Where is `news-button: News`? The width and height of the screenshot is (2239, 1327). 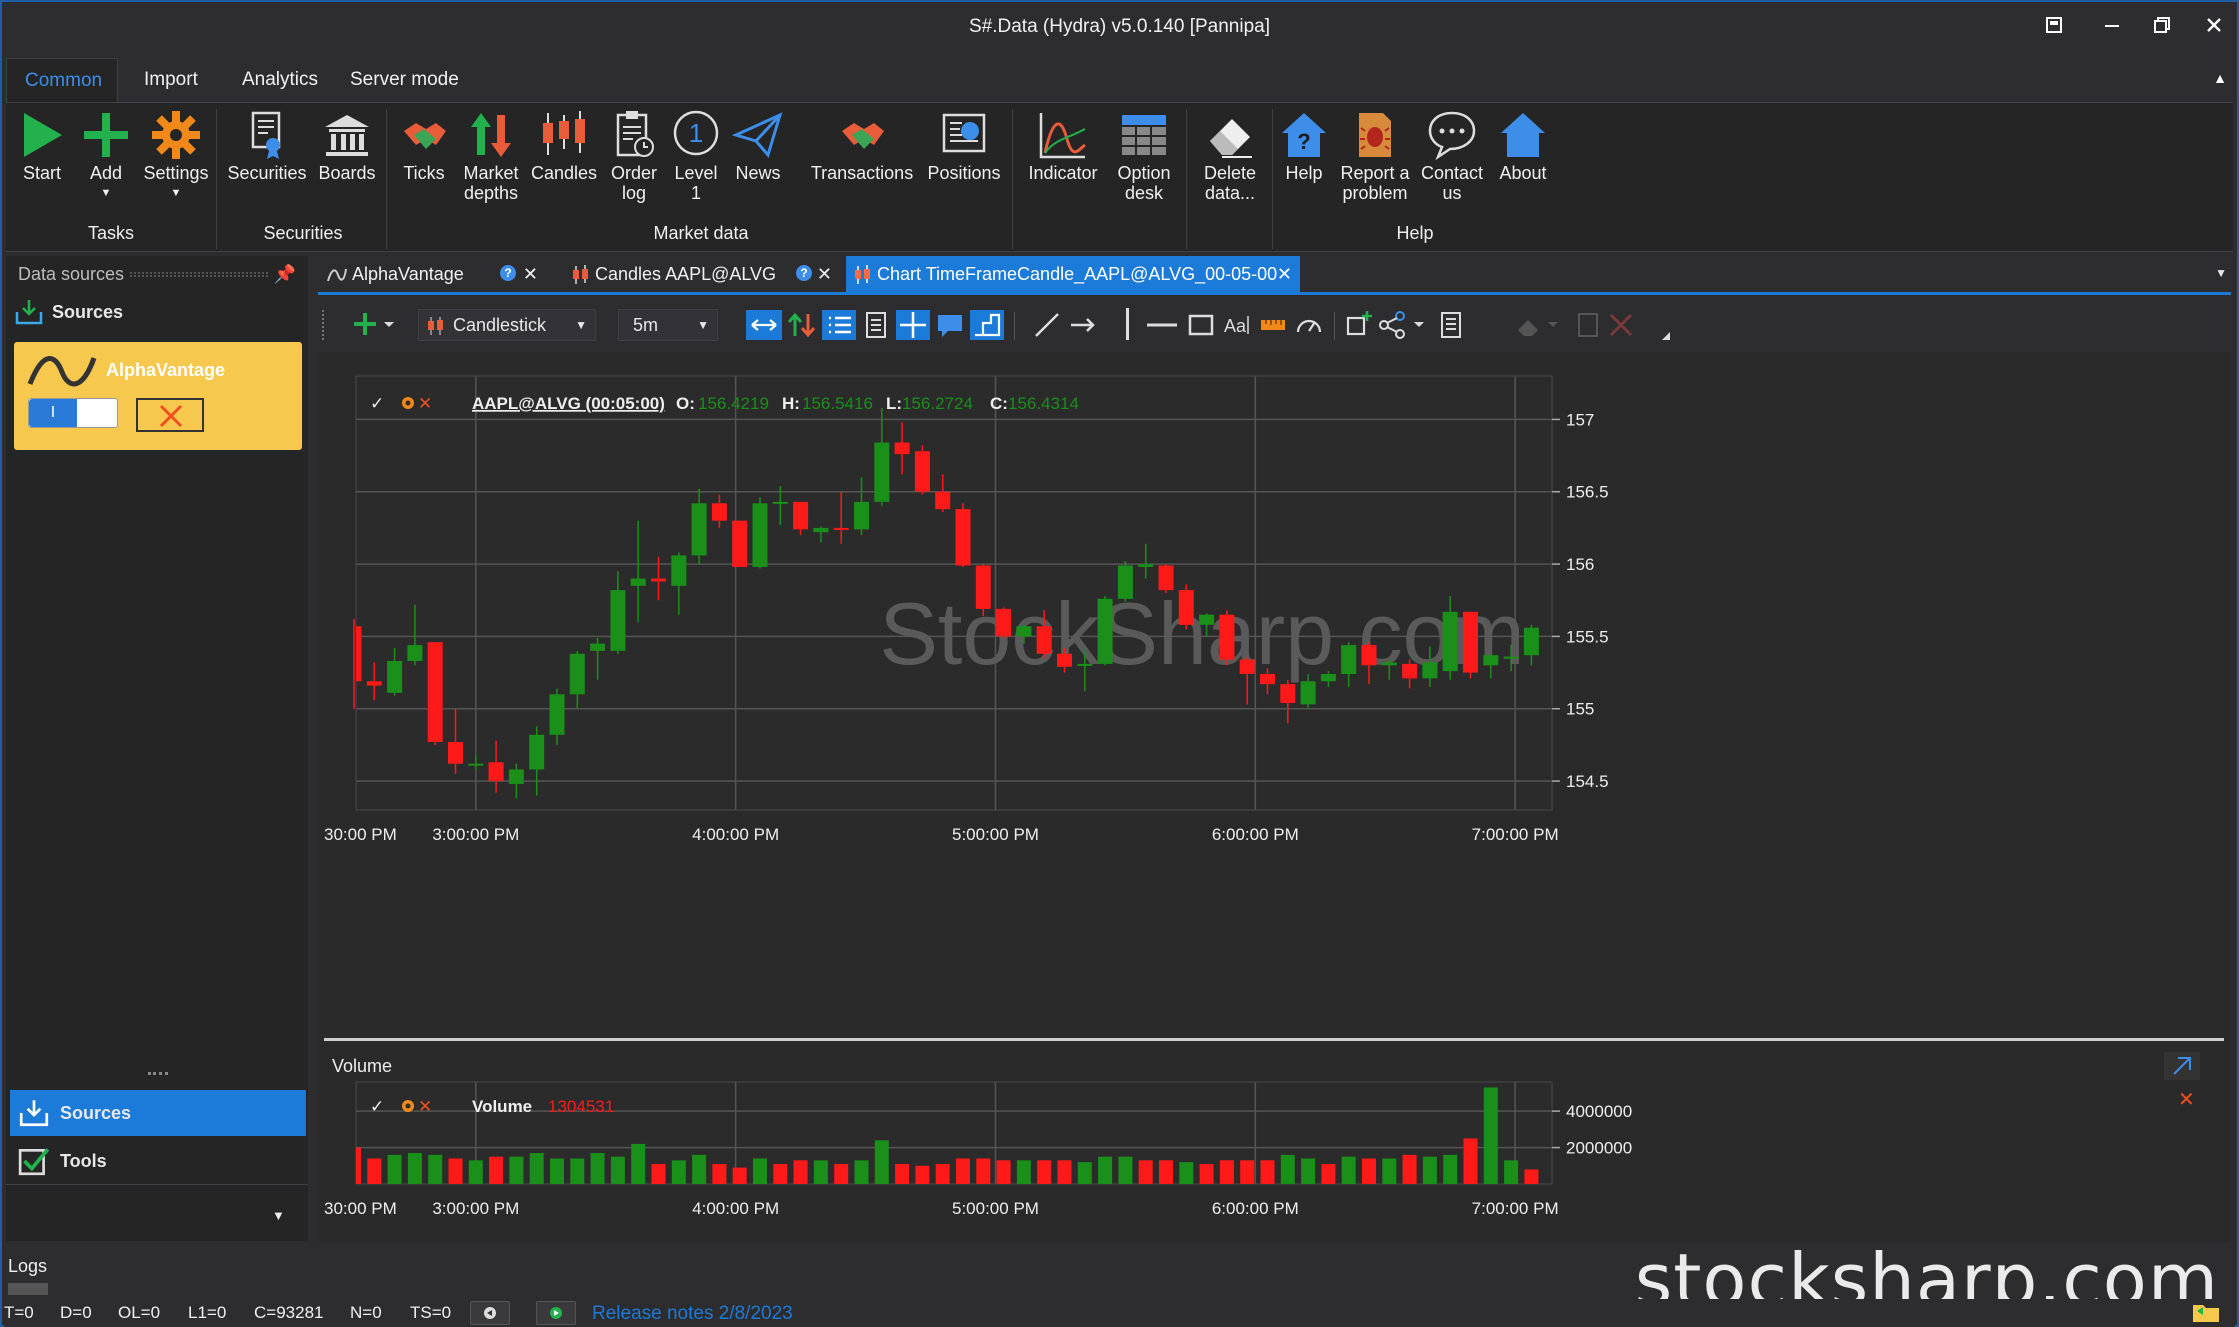
news-button: News is located at coordinates (758, 146).